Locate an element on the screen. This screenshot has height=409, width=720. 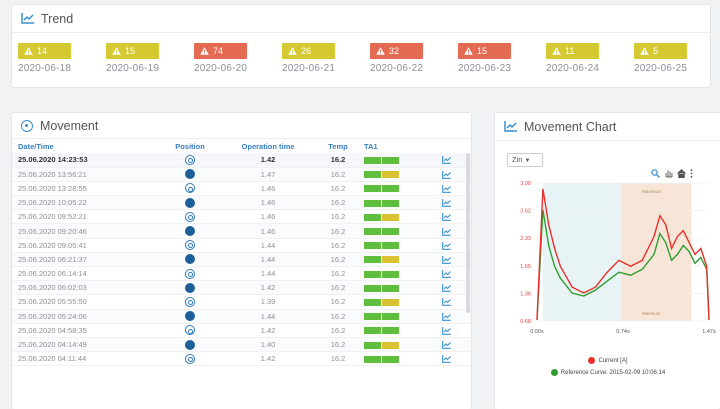
cell-datetime: 25.06.2020 13:28:55 is located at coordinates (87, 189).